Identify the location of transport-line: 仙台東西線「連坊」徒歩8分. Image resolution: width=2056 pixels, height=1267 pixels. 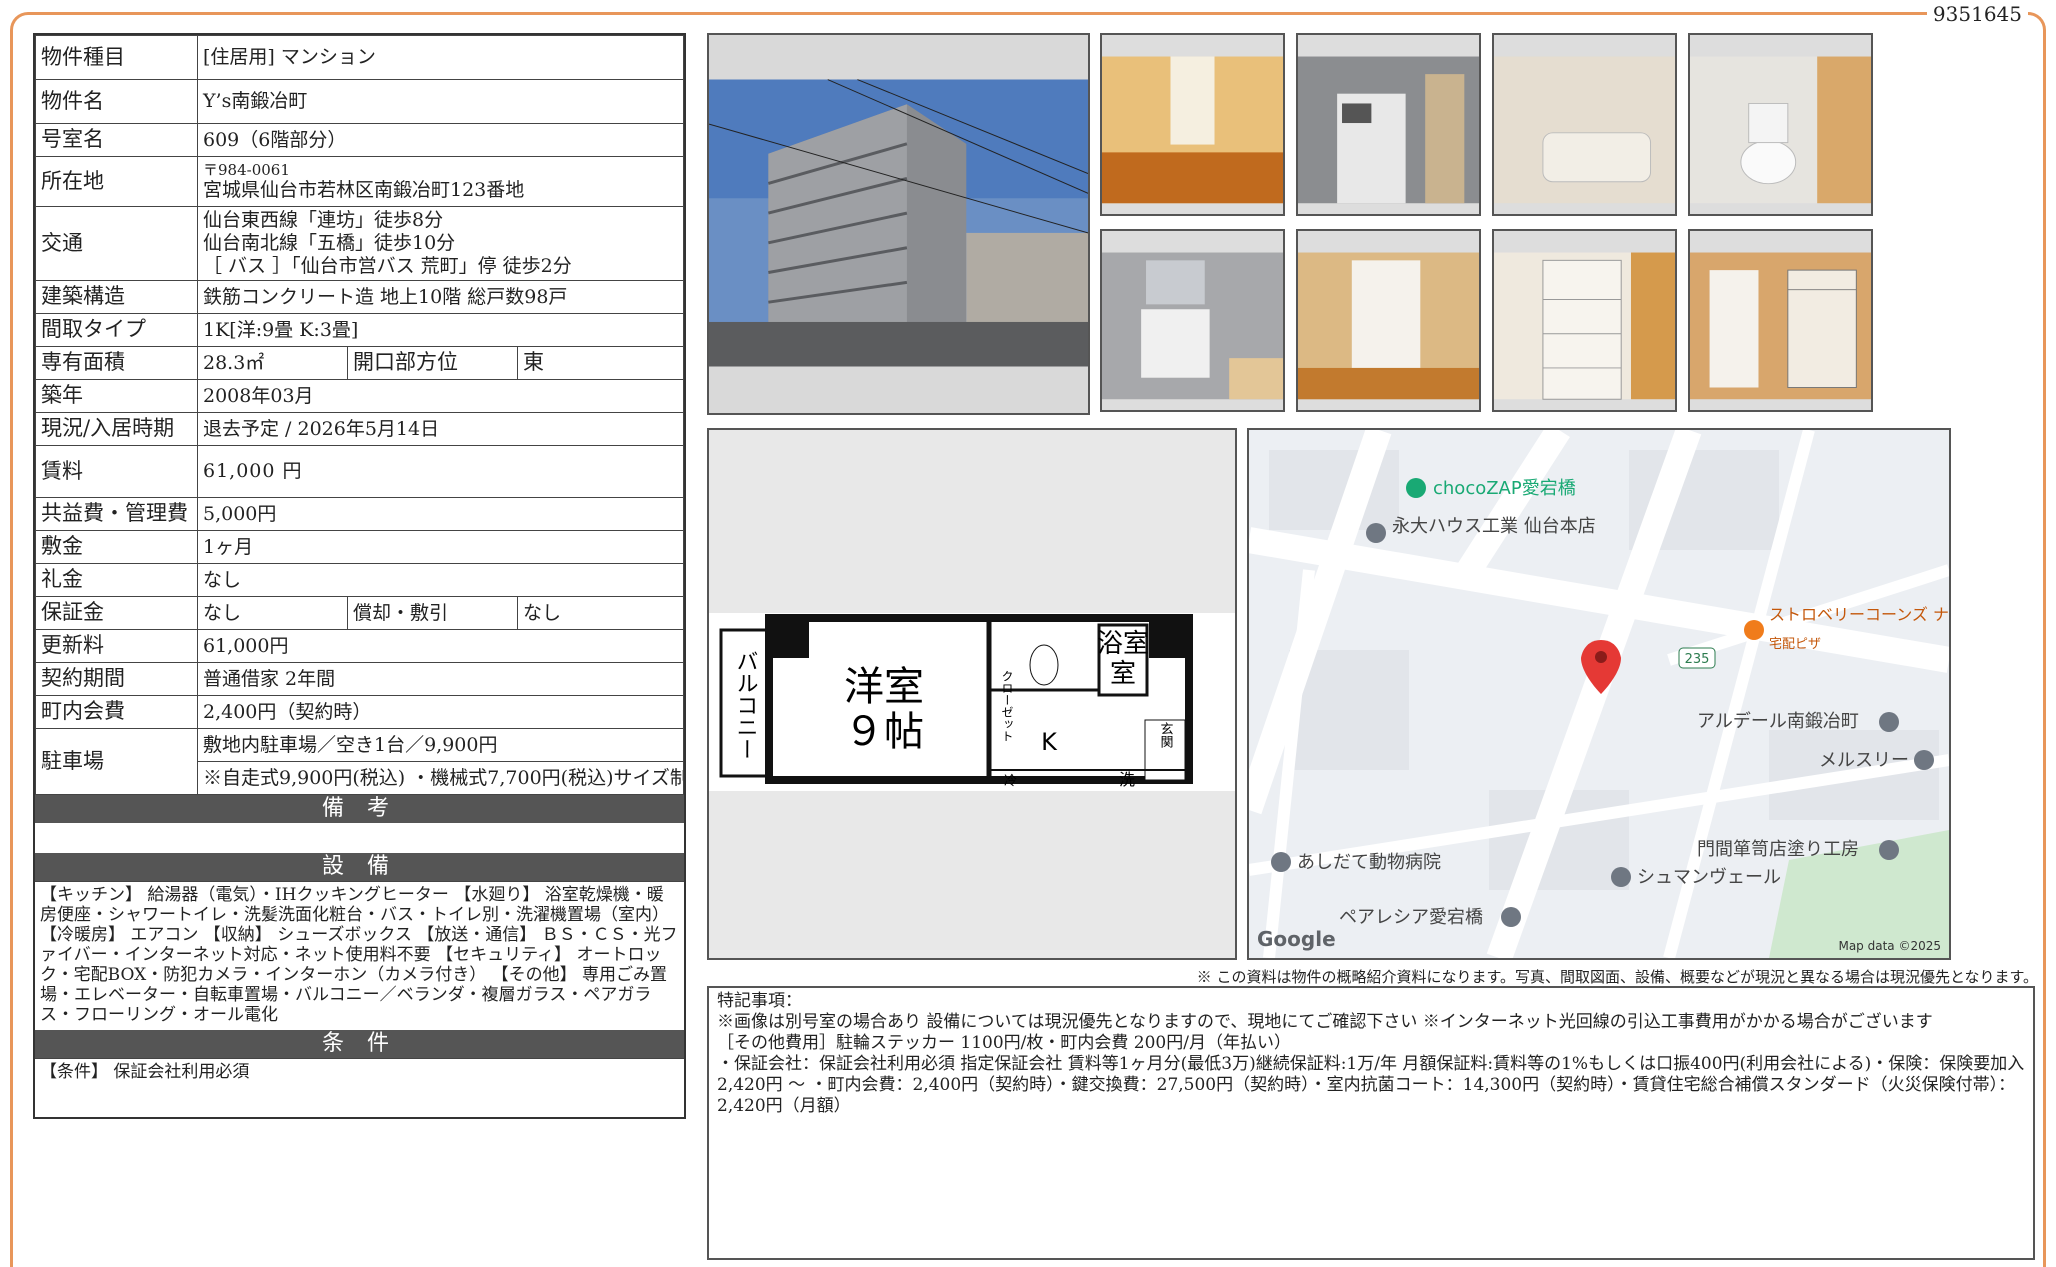
(323, 220).